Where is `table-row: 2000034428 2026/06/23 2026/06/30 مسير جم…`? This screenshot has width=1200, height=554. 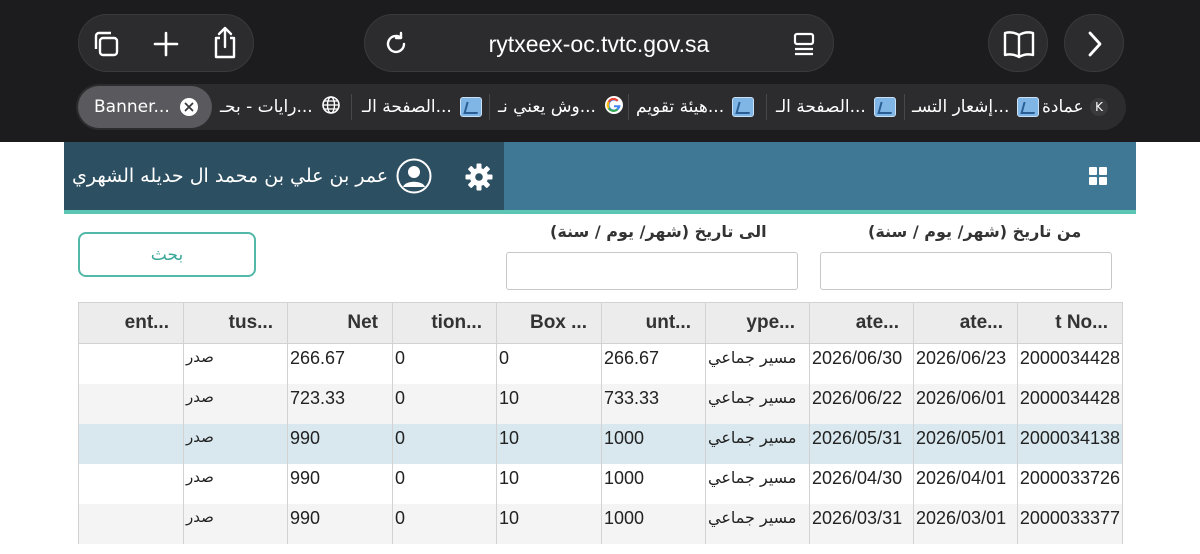
table-row: 2000034428 2026/06/23 2026/06/30 مسير جم… is located at coordinates (600, 363).